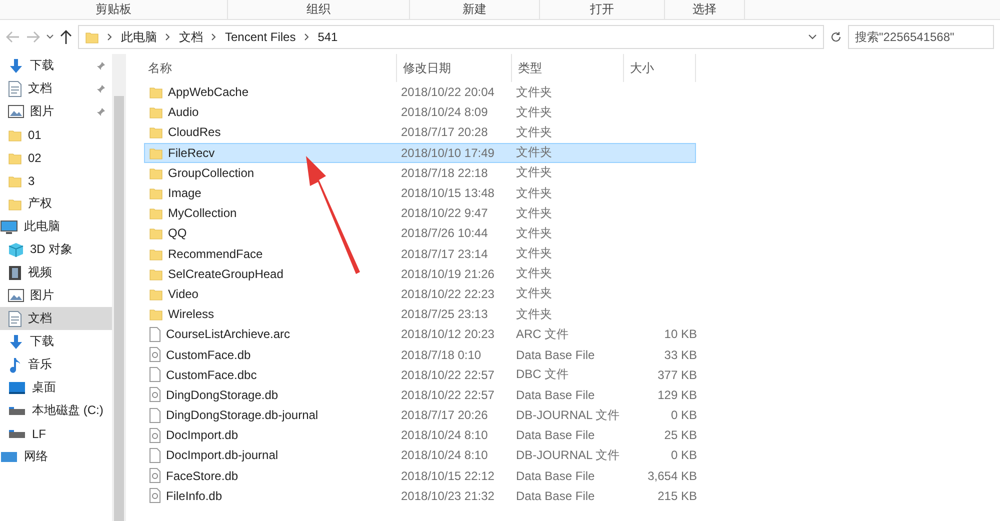  I want to click on date-cell-text: 2018/10/22 20:04, so click(448, 92).